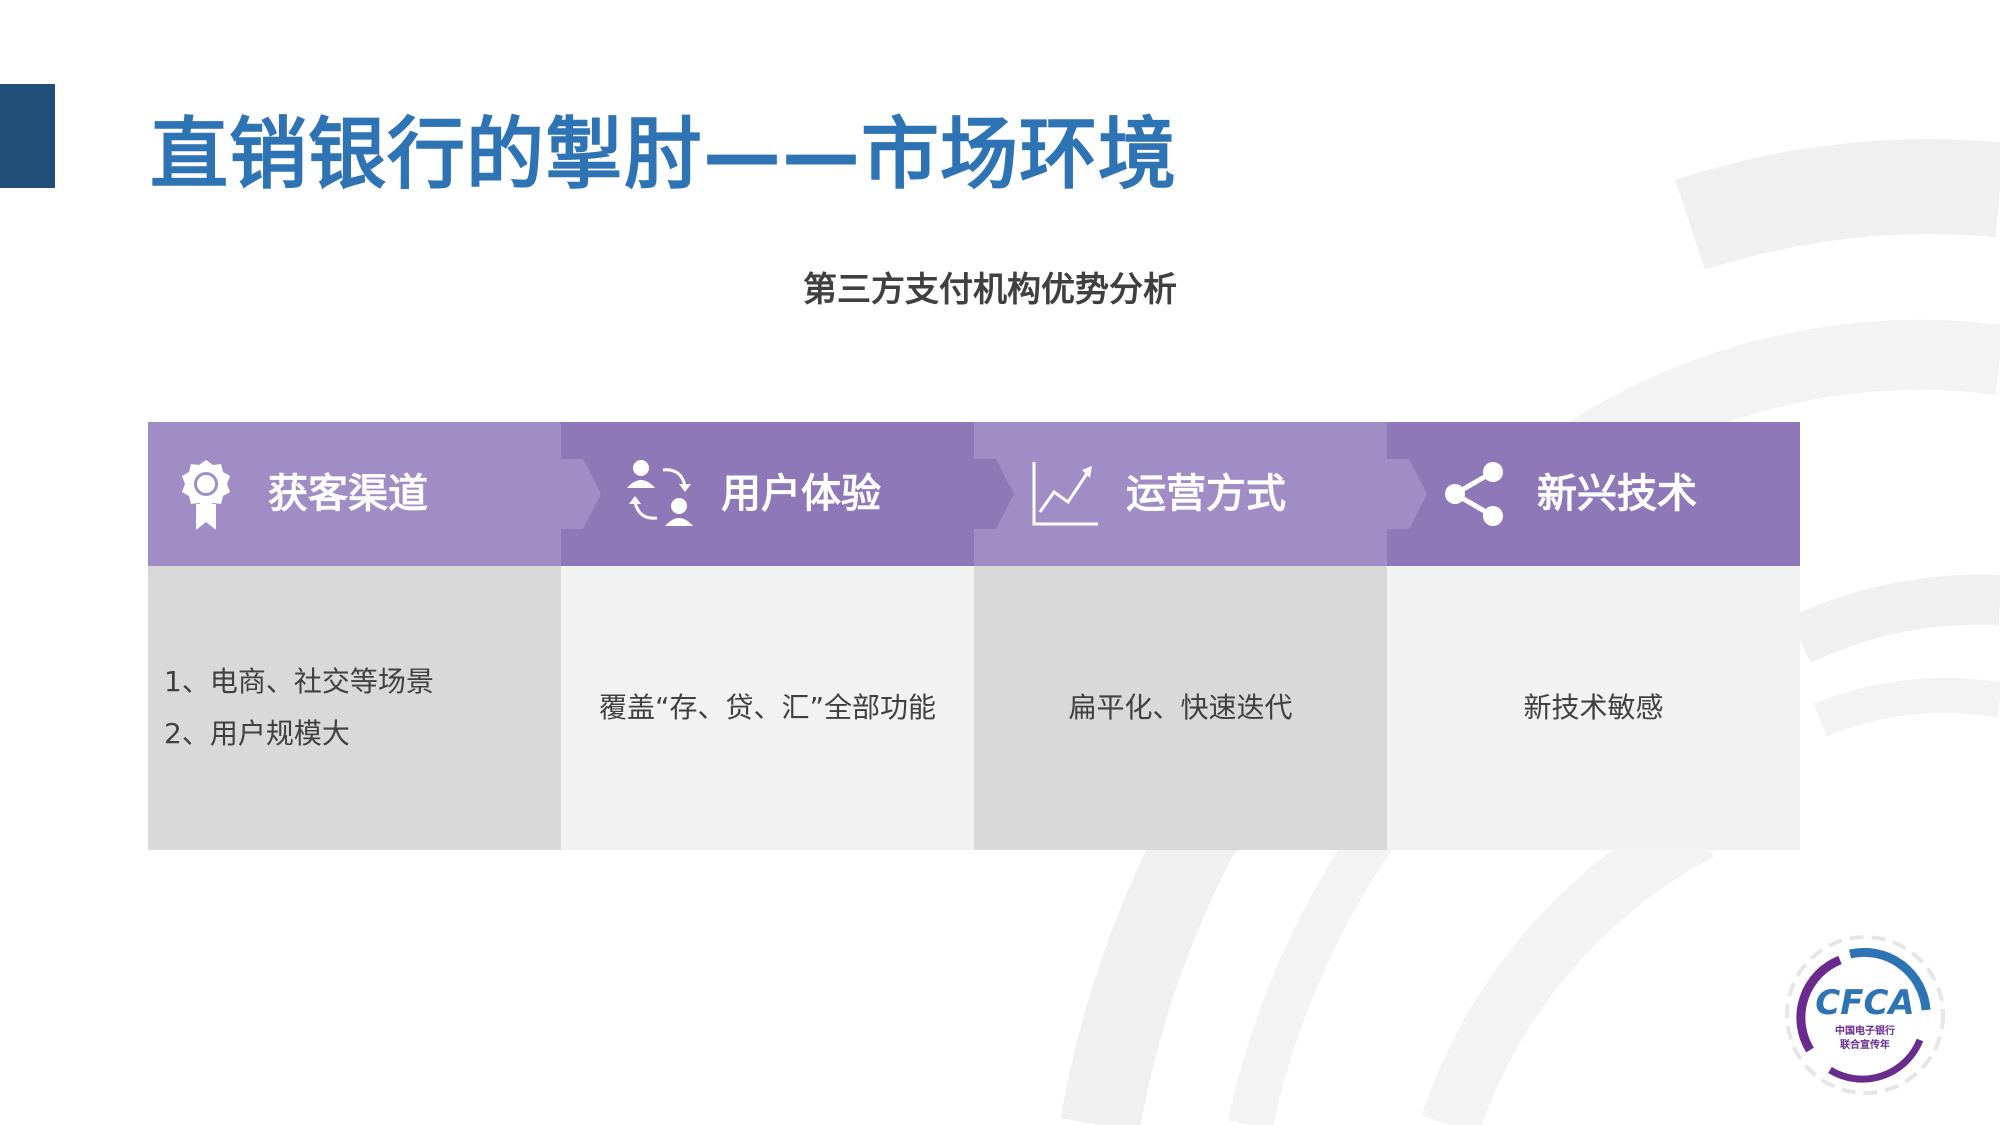 This screenshot has width=2000, height=1125. What do you see at coordinates (27, 136) in the screenshot?
I see `title-accent-bar` at bounding box center [27, 136].